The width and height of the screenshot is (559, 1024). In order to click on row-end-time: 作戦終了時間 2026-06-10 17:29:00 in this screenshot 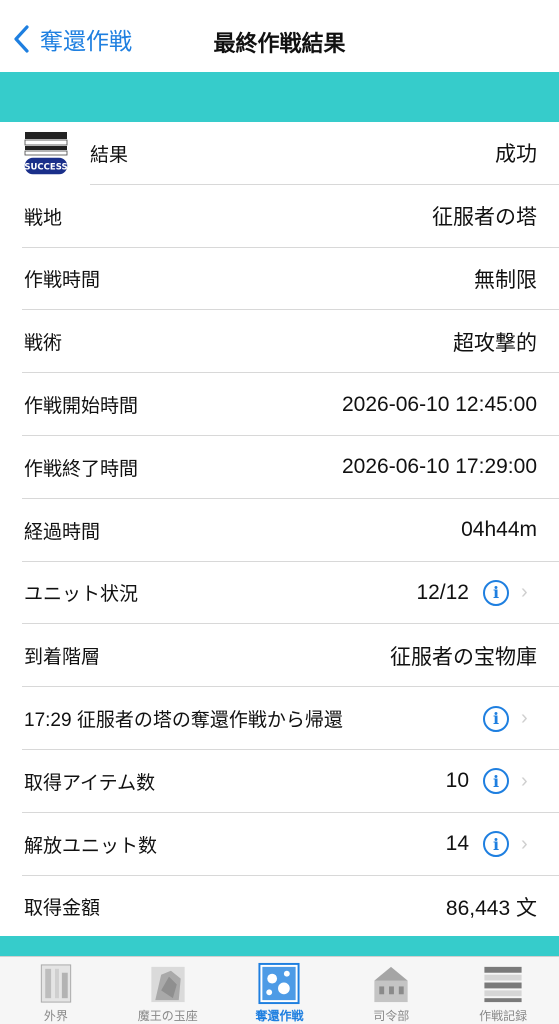, I will do `click(279, 467)`.